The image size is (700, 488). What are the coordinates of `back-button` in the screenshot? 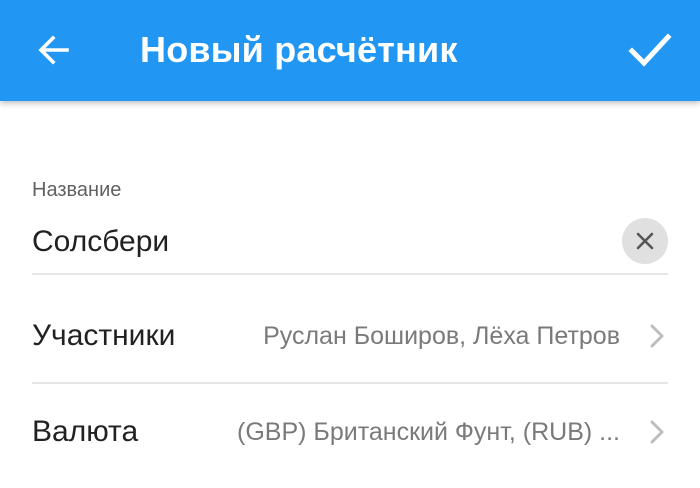 It's located at (54, 50).